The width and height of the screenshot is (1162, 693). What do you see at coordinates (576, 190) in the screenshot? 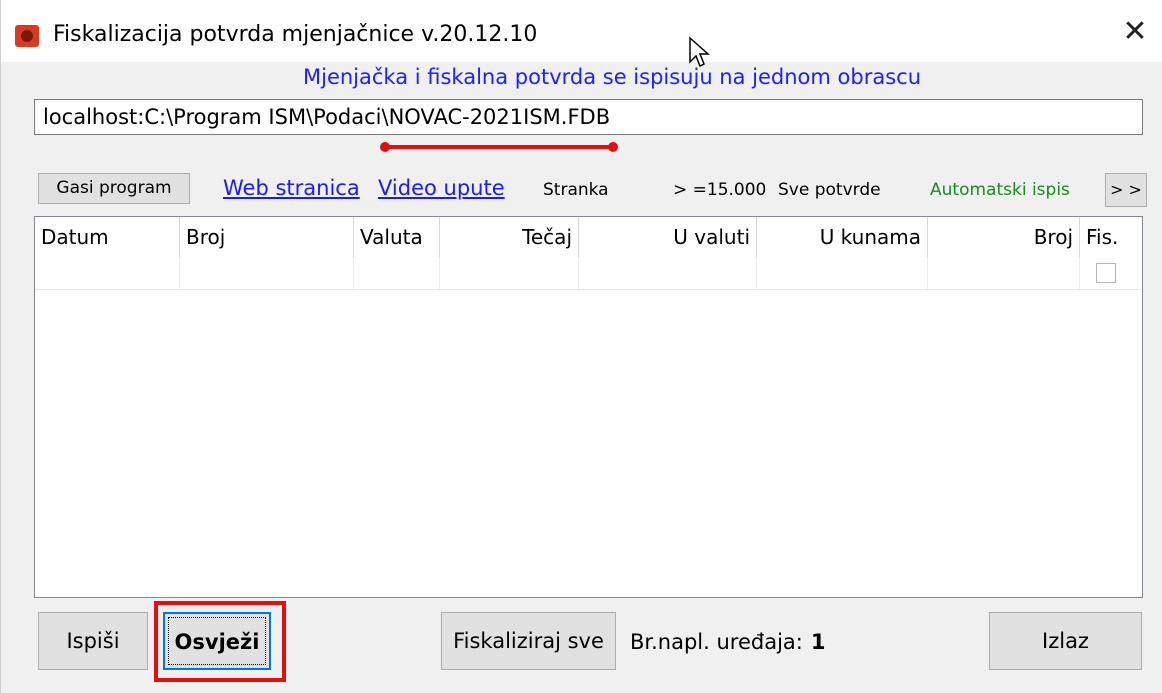
I see `stranka-label: Stranka` at bounding box center [576, 190].